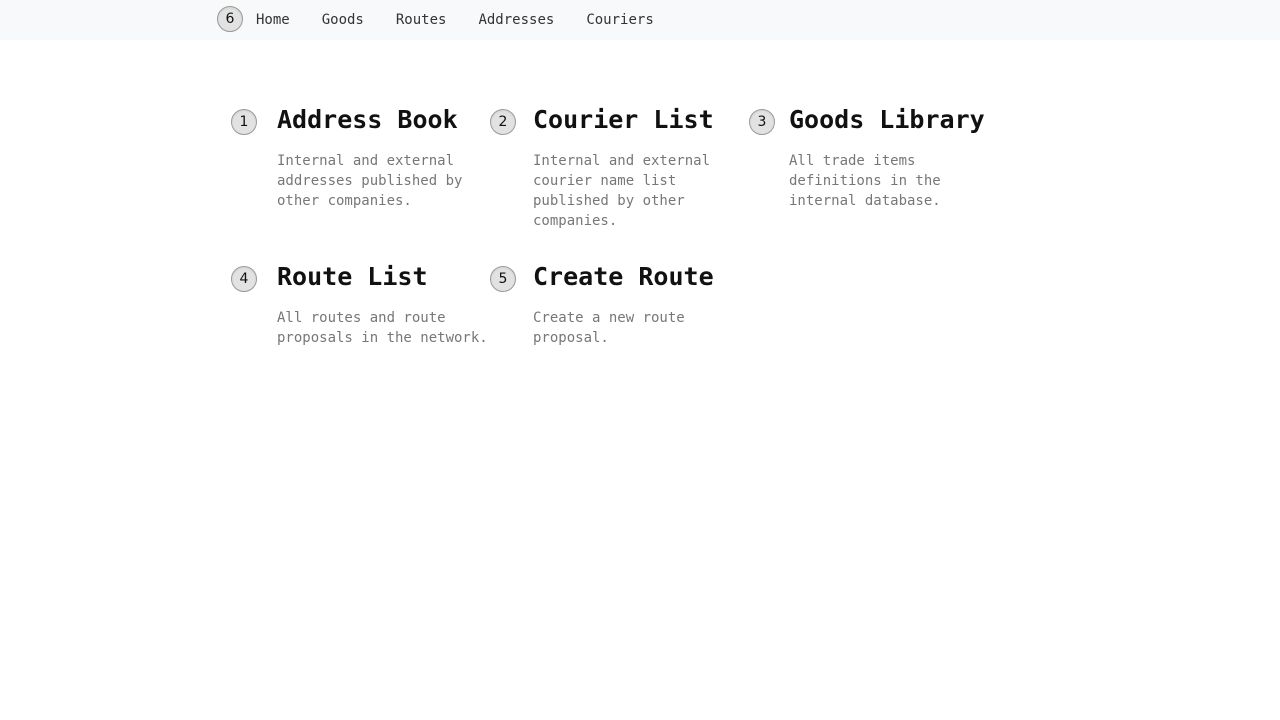  Describe the element at coordinates (516, 20) in the screenshot. I see `nav-link-addresses: Addresses` at that location.